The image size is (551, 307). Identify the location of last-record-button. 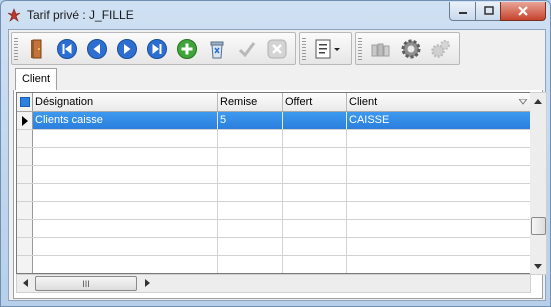
(157, 49).